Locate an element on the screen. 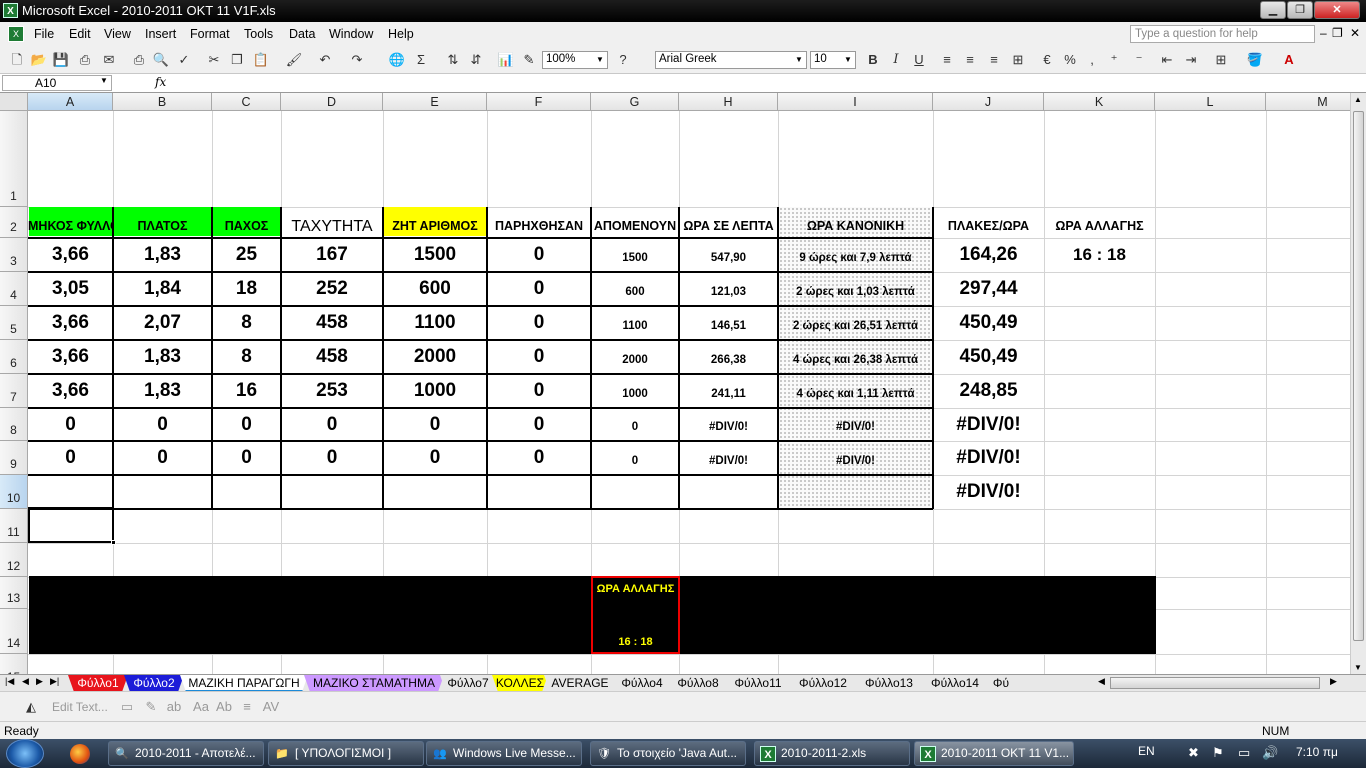 The image size is (1366, 768). column-header-k: K is located at coordinates (1099, 102).